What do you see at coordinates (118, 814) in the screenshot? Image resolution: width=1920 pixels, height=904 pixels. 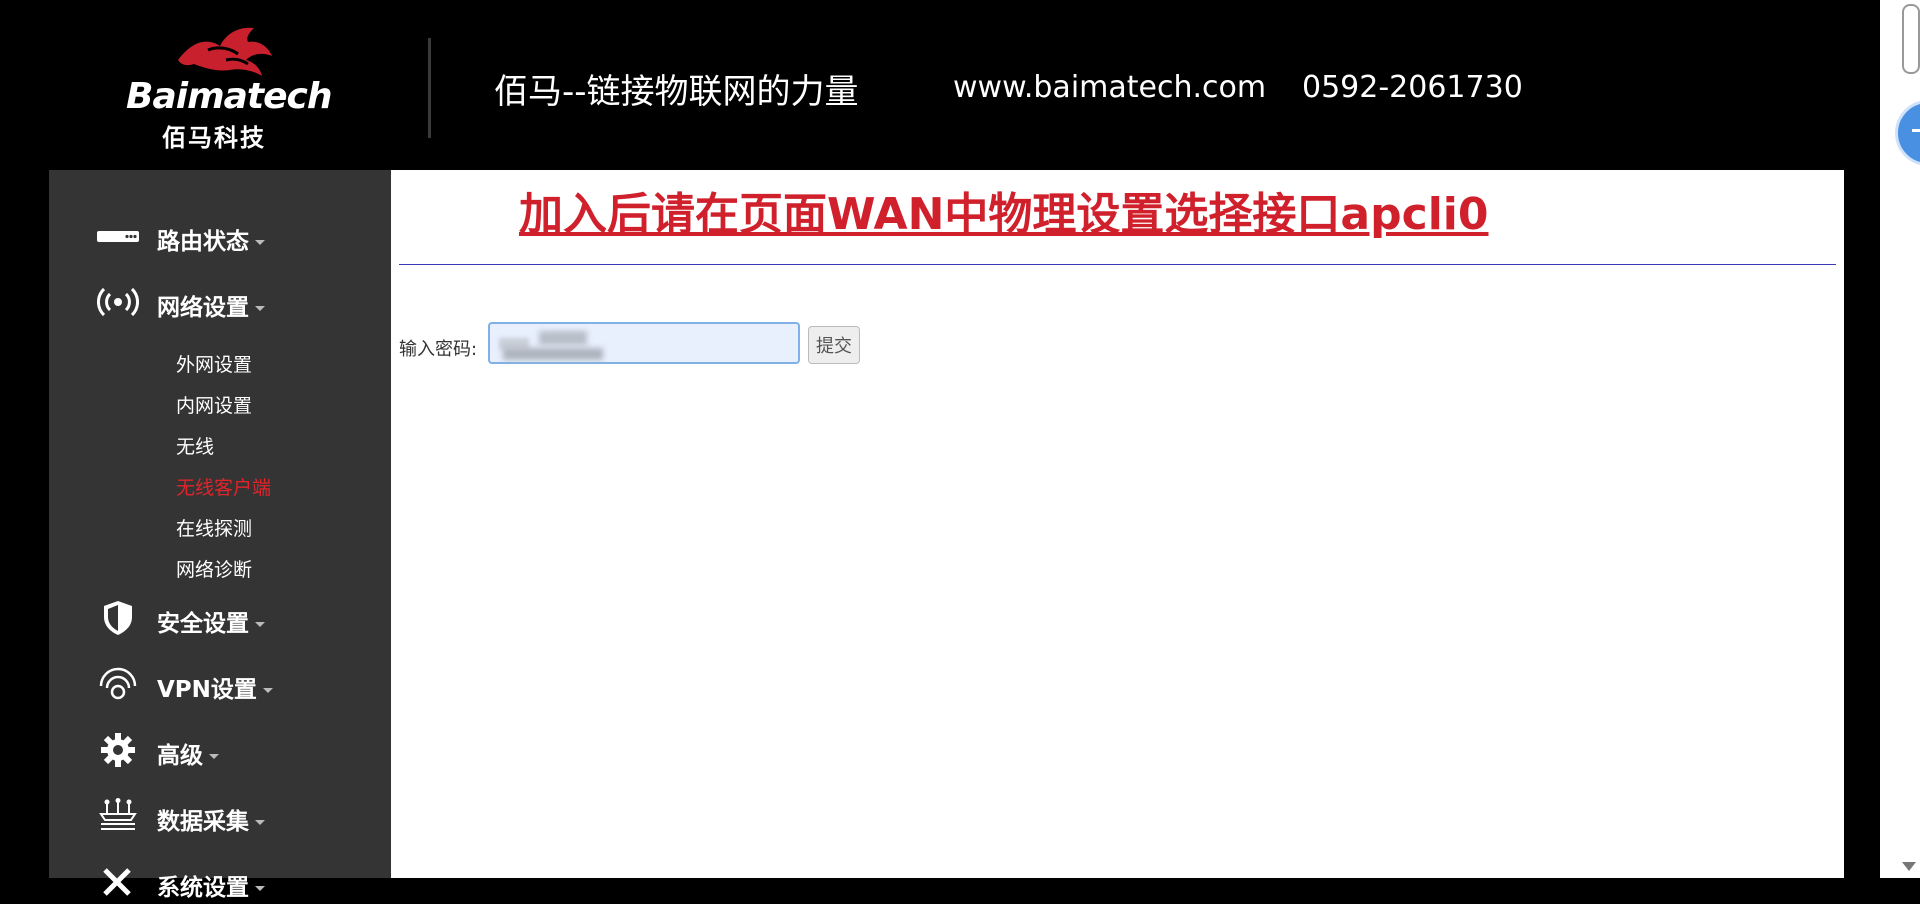 I see `data-collect-icon` at bounding box center [118, 814].